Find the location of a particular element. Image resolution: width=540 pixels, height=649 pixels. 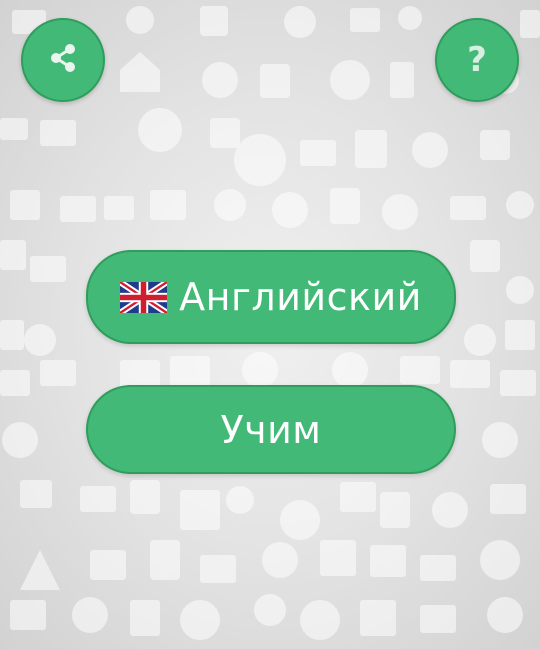

share-icon is located at coordinates (63, 60).